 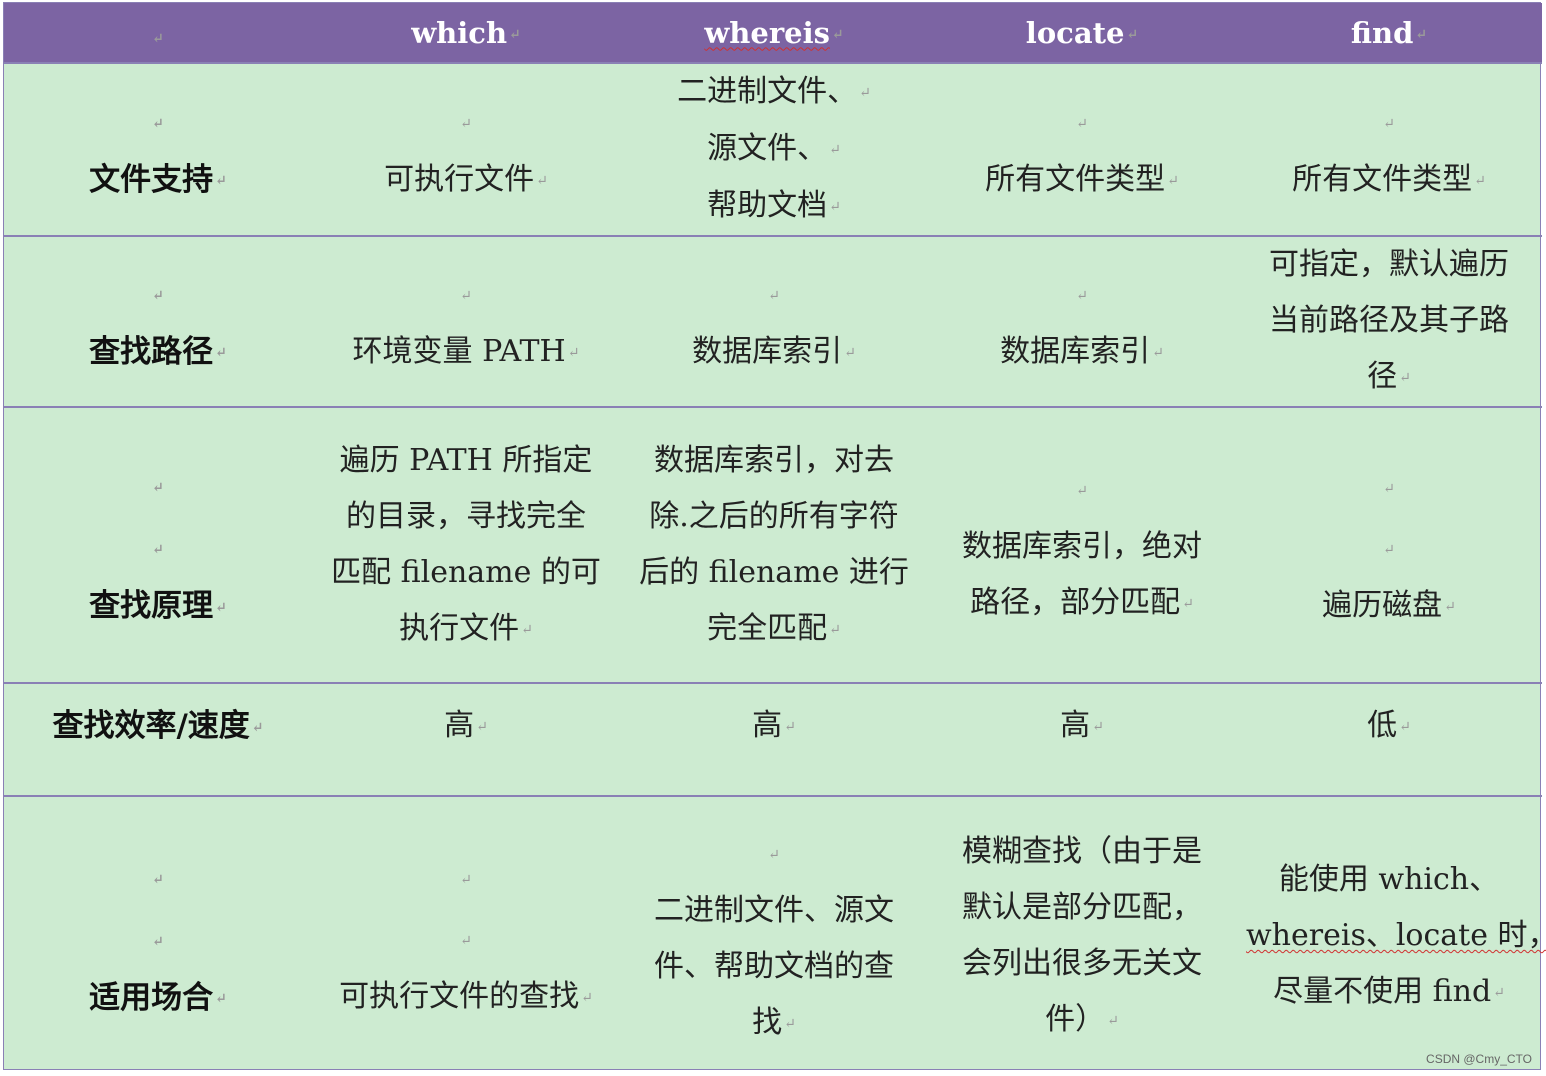 I want to click on cell-search-speed-find: 低 ↵, so click(x=1389, y=739).